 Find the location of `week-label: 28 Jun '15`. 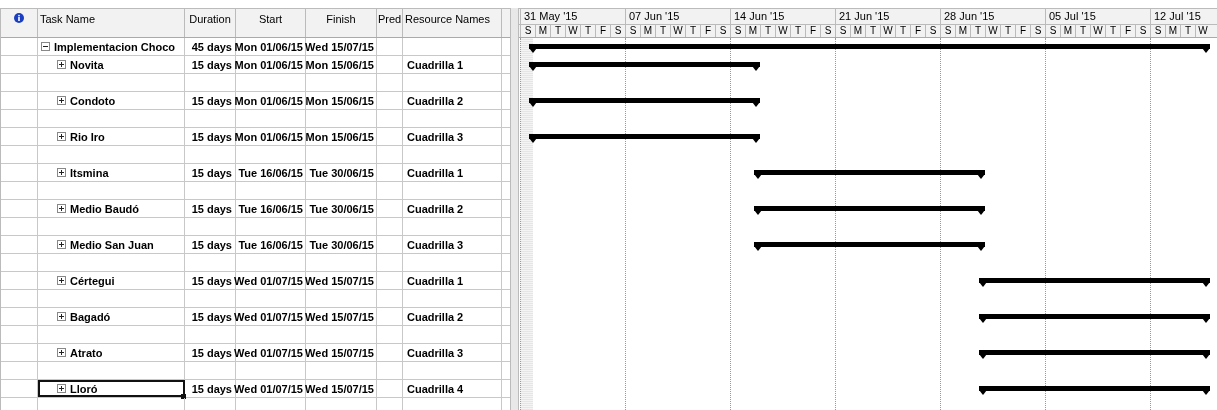

week-label: 28 Jun '15 is located at coordinates (992, 16).